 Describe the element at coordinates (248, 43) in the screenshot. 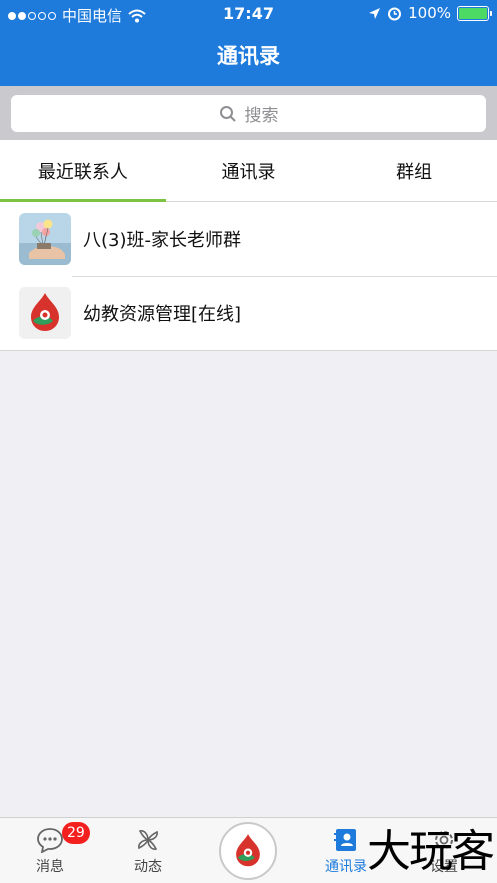

I see `top-bar: 中国电信 17:47 100% 通讯录` at that location.